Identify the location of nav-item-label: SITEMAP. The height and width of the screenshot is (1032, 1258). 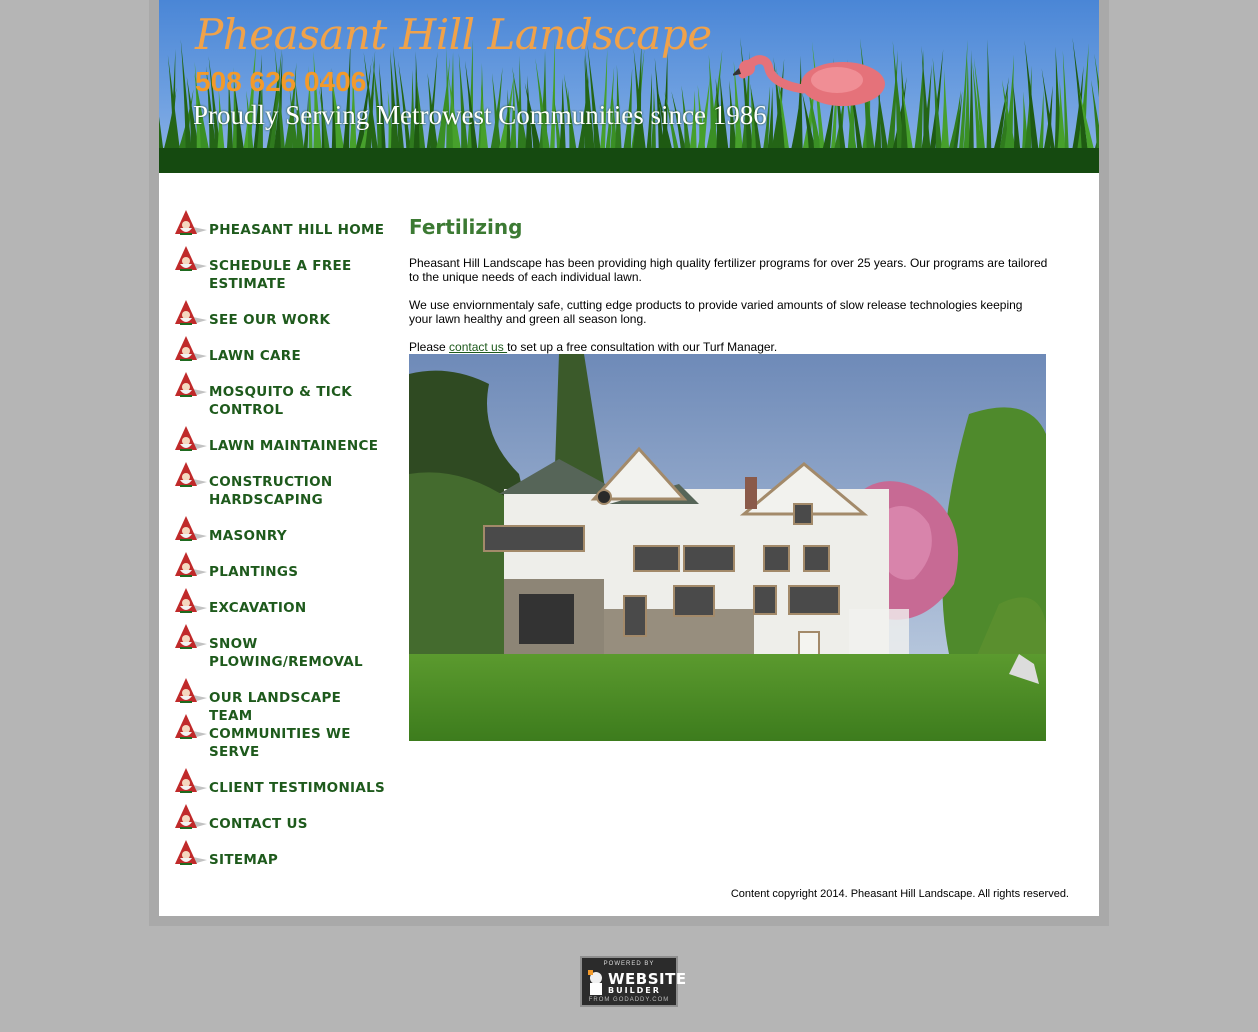
(244, 860).